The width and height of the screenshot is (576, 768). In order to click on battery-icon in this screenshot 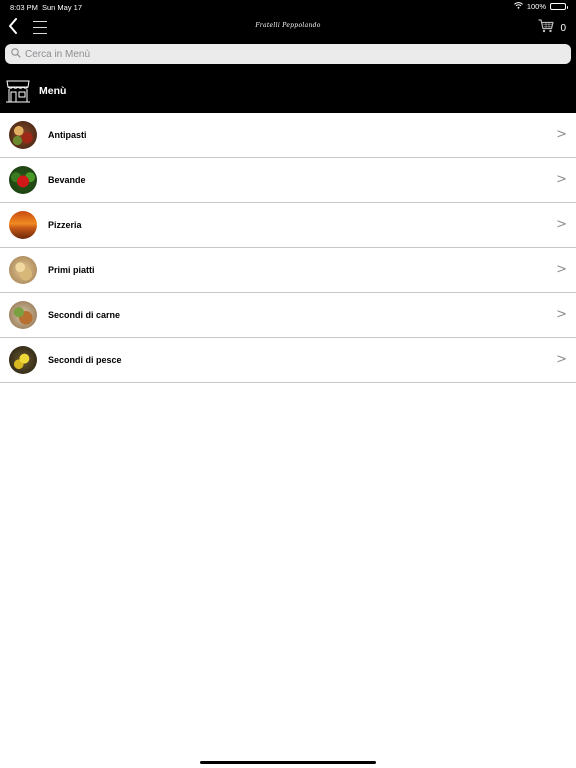, I will do `click(559, 6)`.